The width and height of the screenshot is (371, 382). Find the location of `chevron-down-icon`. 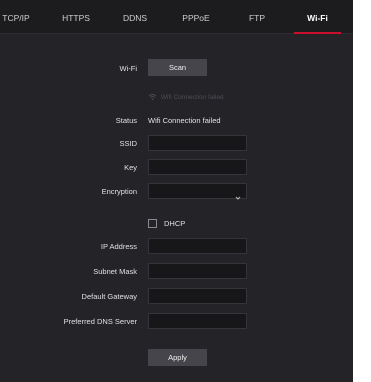

chevron-down-icon is located at coordinates (238, 197).